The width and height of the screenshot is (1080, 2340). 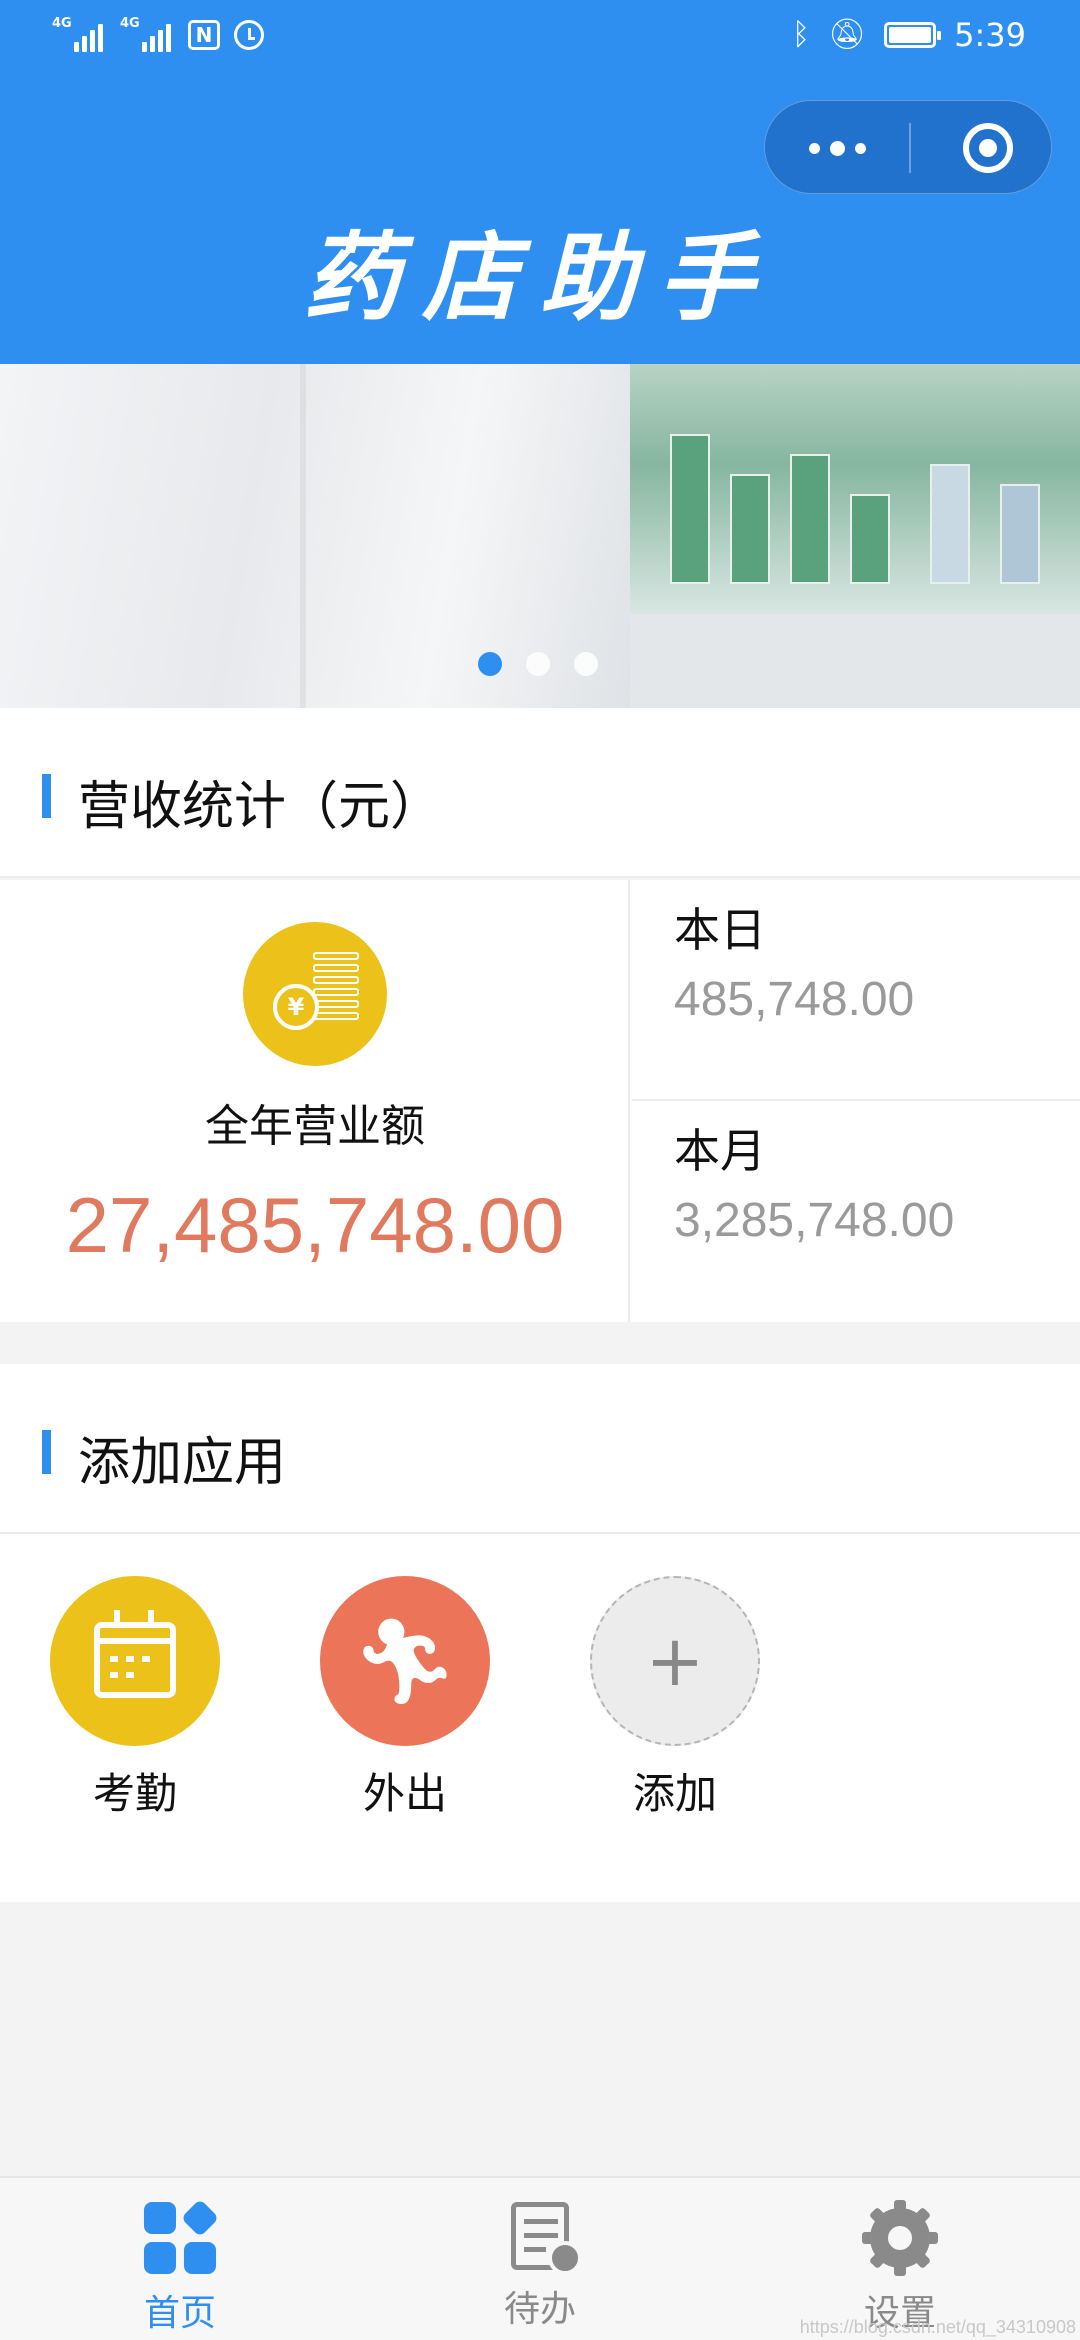 I want to click on annual-revenue-card: ¥ 全年营业额 27,485,748.00, so click(x=315, y=1101).